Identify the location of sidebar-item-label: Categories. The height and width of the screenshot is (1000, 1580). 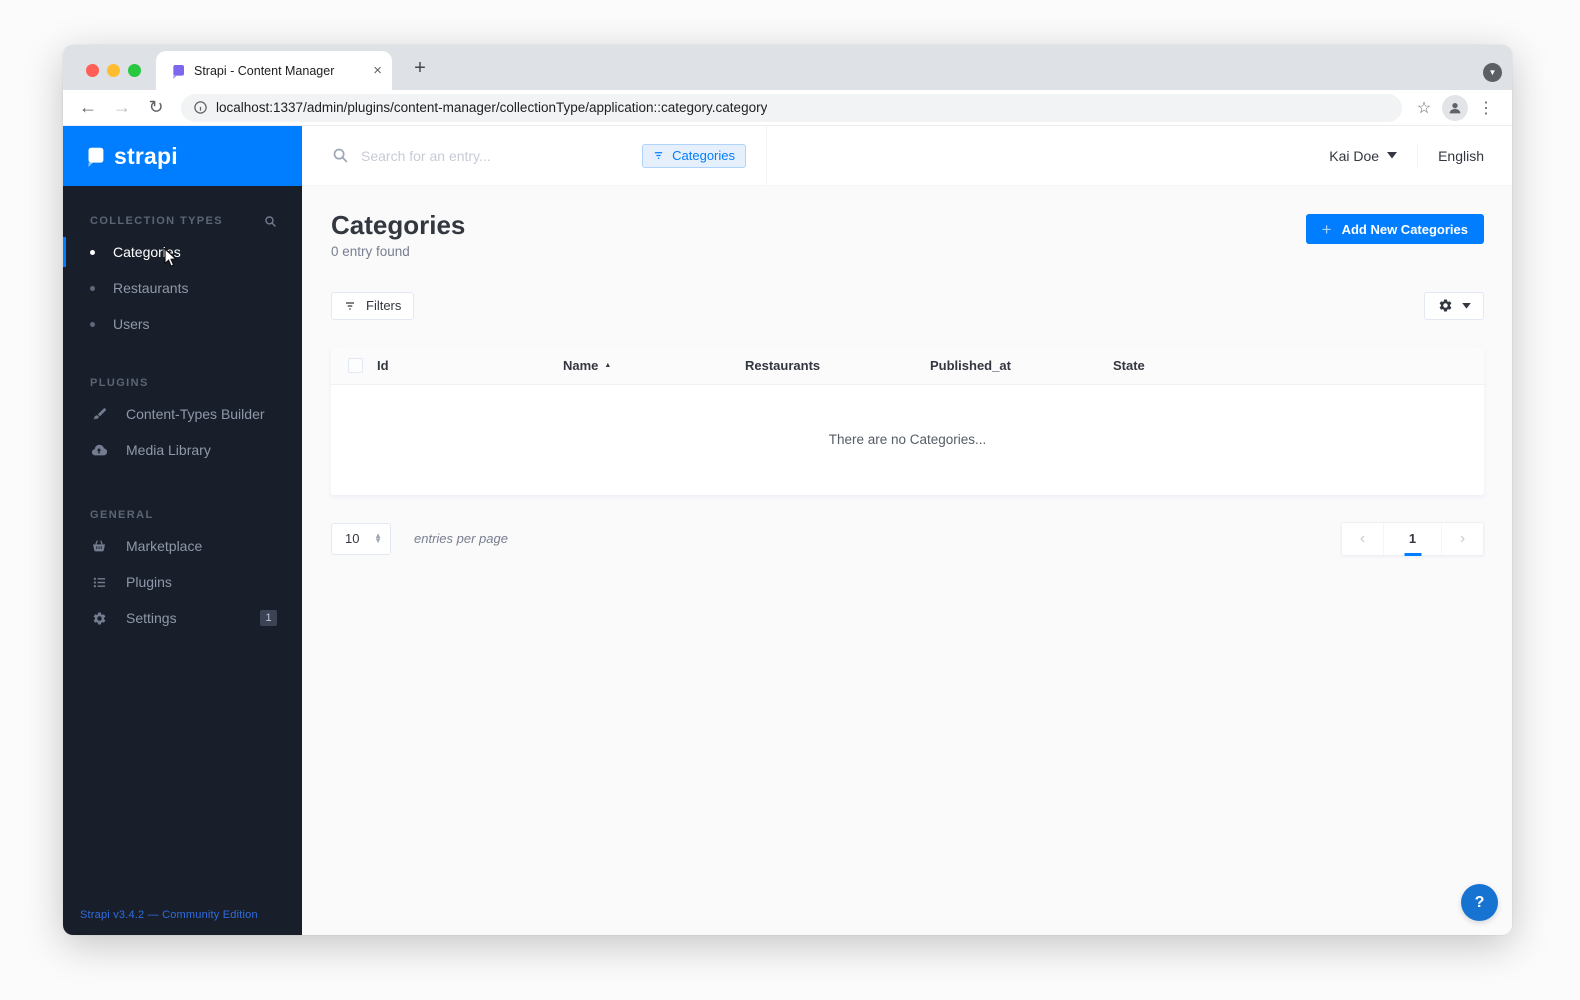
(147, 252).